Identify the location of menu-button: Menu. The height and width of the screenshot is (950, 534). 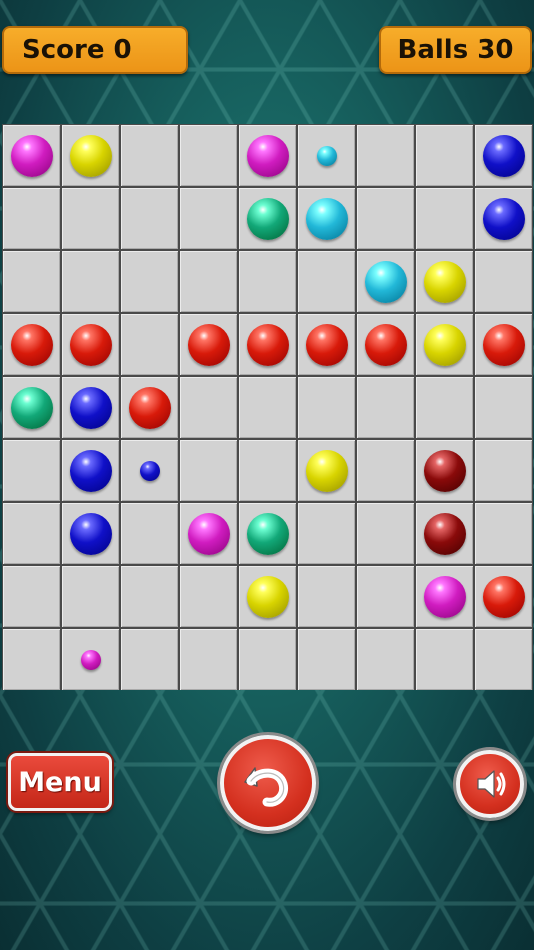
(60, 782).